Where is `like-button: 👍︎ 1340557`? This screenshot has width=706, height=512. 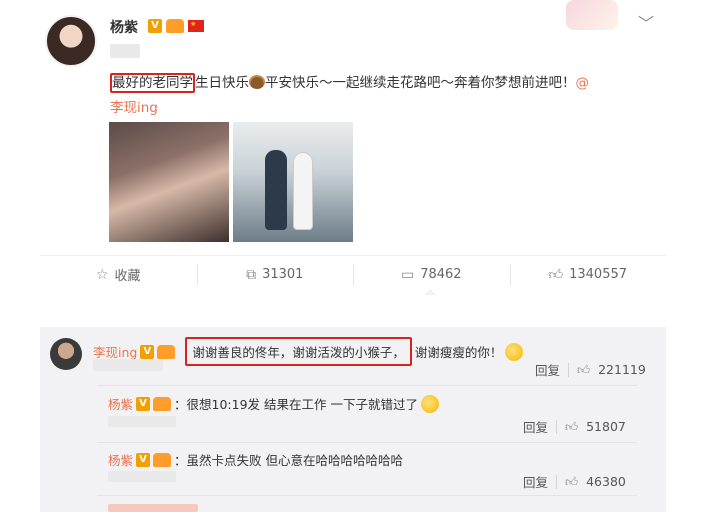 like-button: 👍︎ 1340557 is located at coordinates (588, 274).